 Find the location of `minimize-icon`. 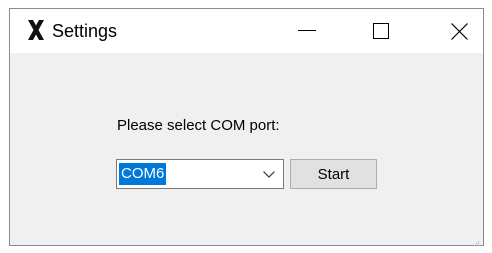

minimize-icon is located at coordinates (307, 31).